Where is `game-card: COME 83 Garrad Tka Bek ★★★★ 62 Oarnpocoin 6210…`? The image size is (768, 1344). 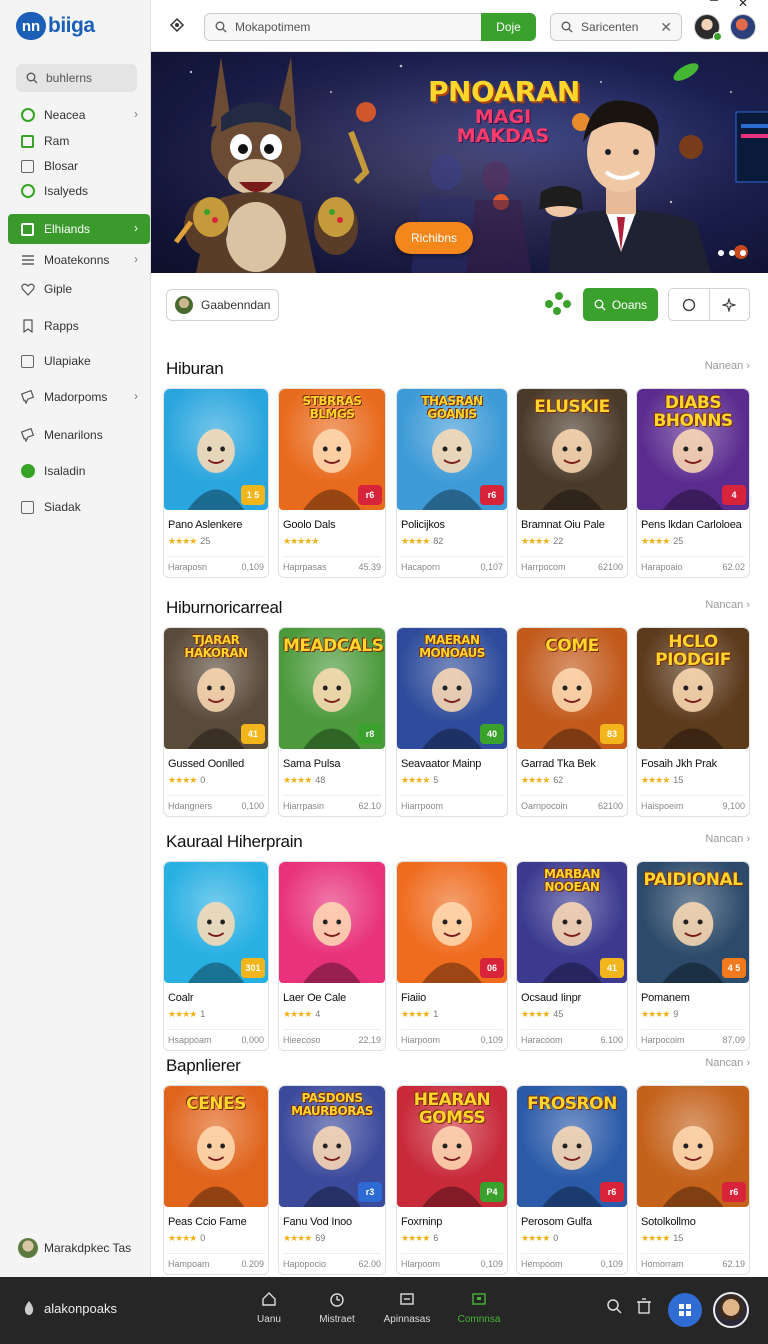 game-card: COME 83 Garrad Tka Bek ★★★★ 62 Oarnpocoin 6210… is located at coordinates (572, 722).